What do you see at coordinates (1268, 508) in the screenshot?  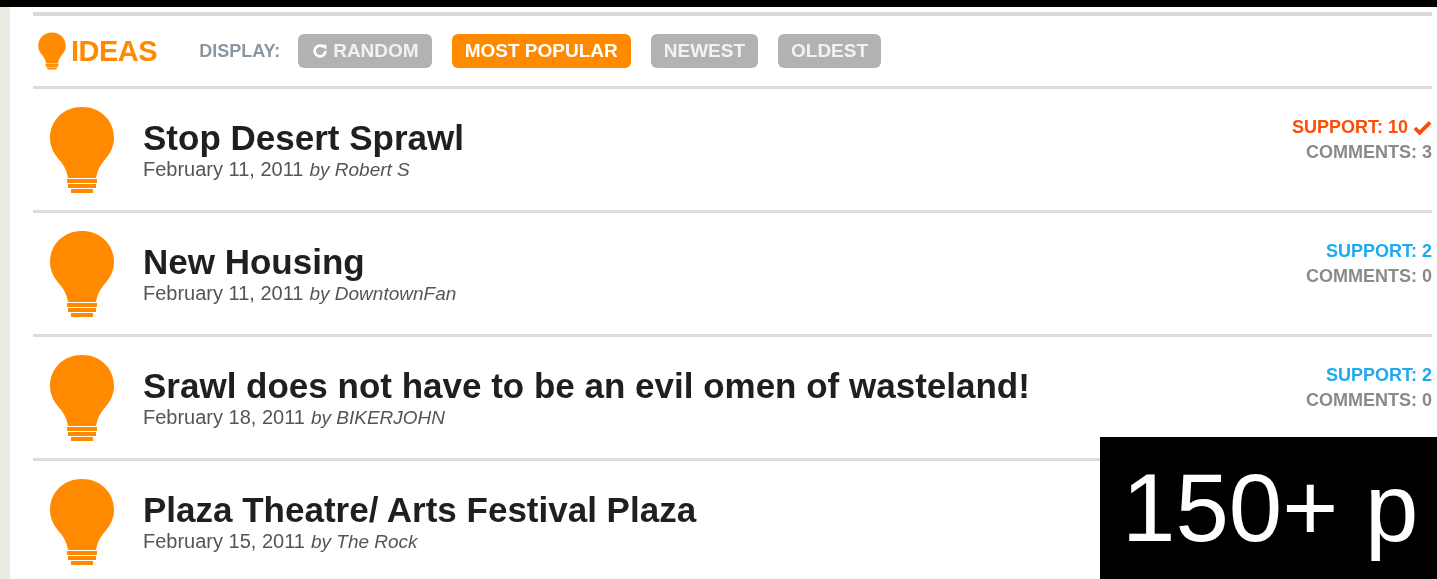 I see `overlay-caption: 150+ p` at bounding box center [1268, 508].